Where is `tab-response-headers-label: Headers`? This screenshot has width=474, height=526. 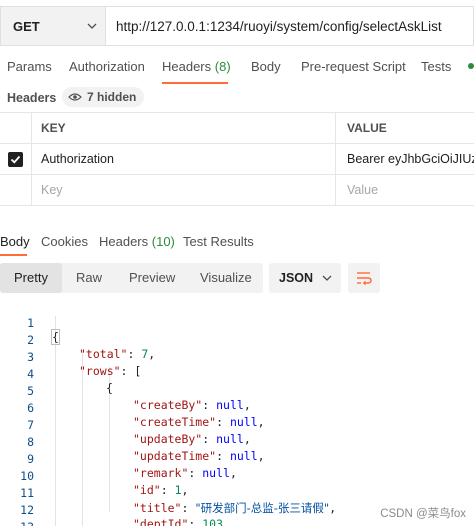
tab-response-headers-label: Headers is located at coordinates (124, 241).